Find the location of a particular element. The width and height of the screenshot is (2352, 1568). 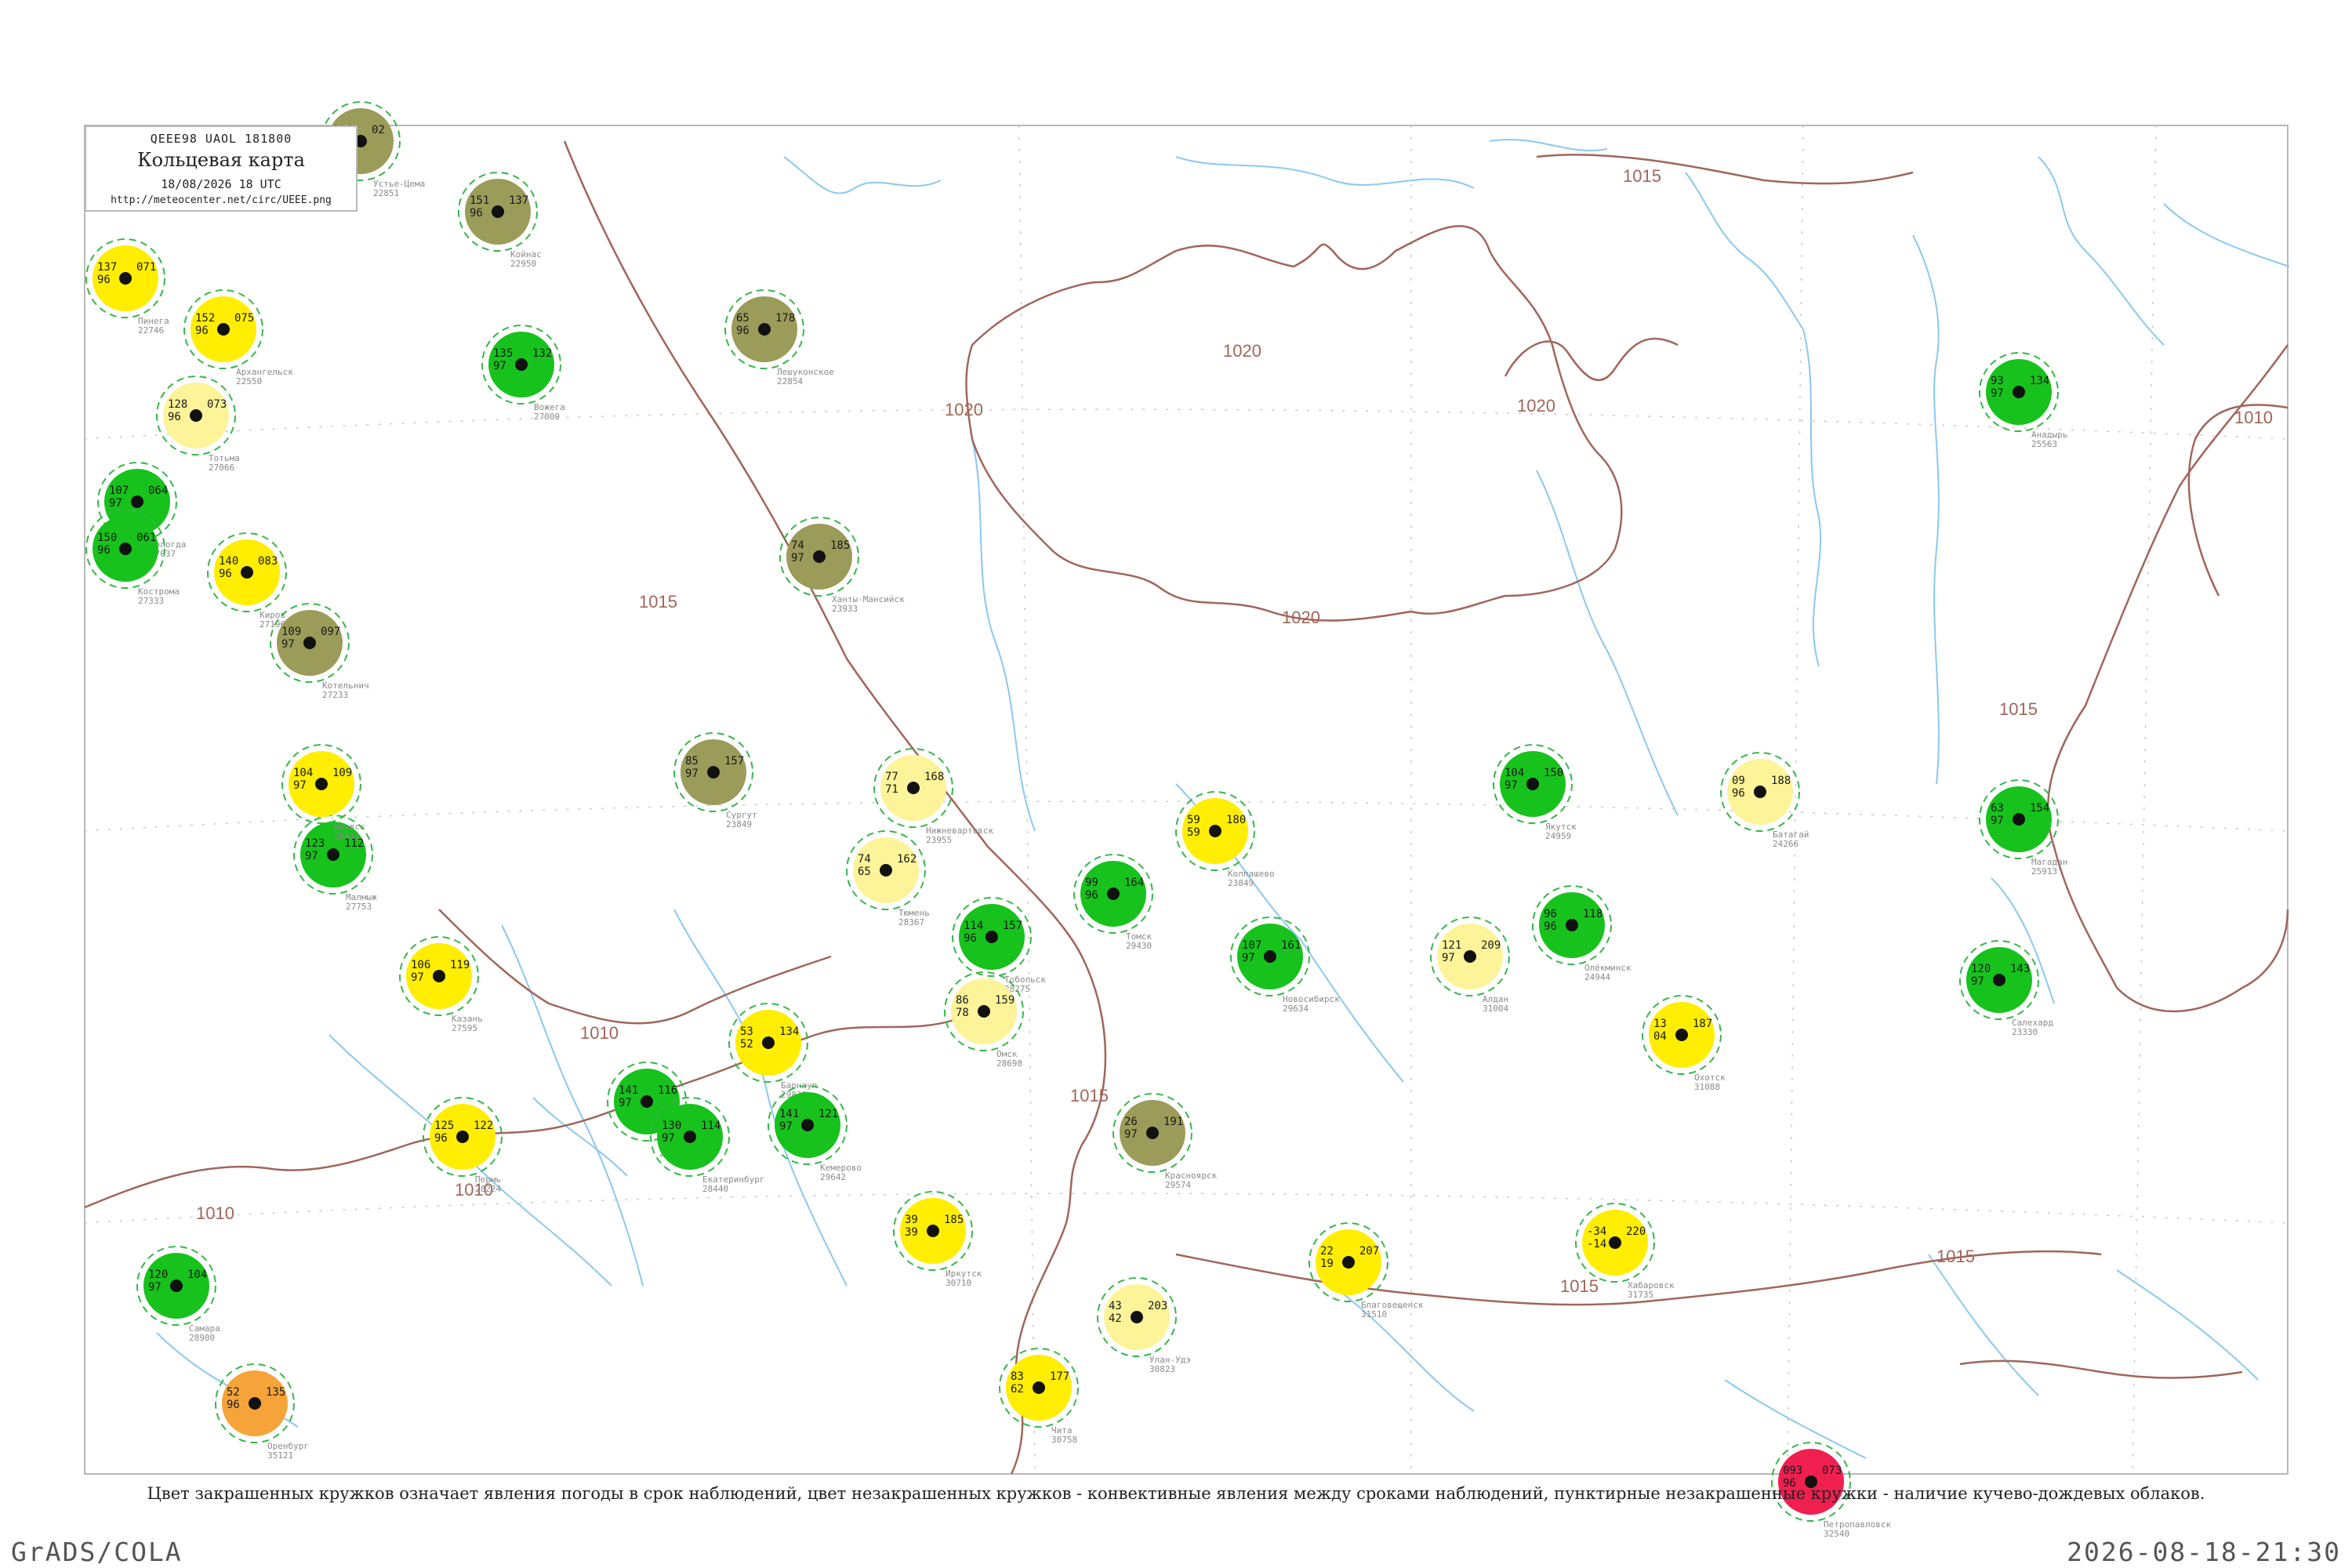

station-temp: 77 is located at coordinates (891, 777).